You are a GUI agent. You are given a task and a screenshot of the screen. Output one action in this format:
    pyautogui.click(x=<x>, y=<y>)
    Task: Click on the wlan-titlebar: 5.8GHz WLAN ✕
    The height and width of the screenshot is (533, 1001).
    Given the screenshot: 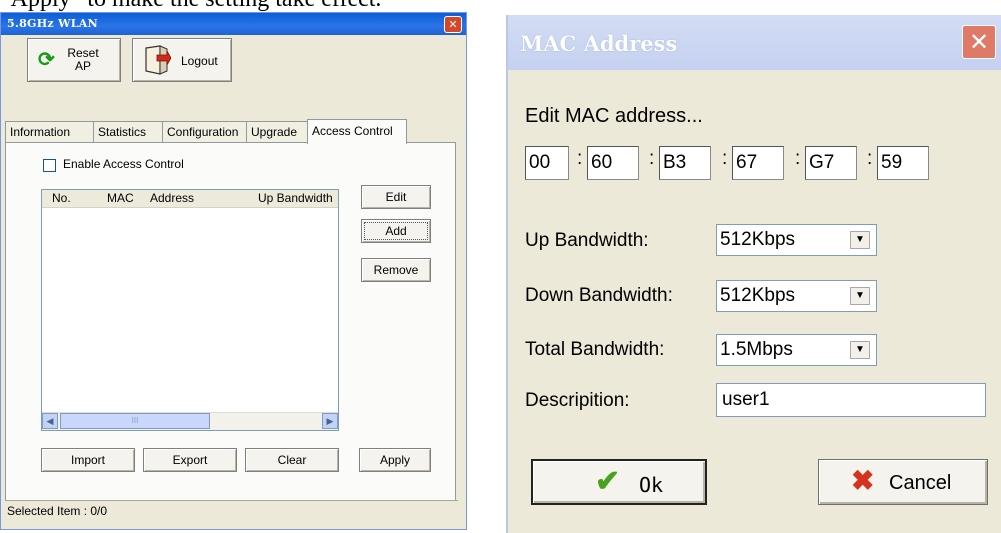 What is the action you would take?
    pyautogui.click(x=233, y=24)
    